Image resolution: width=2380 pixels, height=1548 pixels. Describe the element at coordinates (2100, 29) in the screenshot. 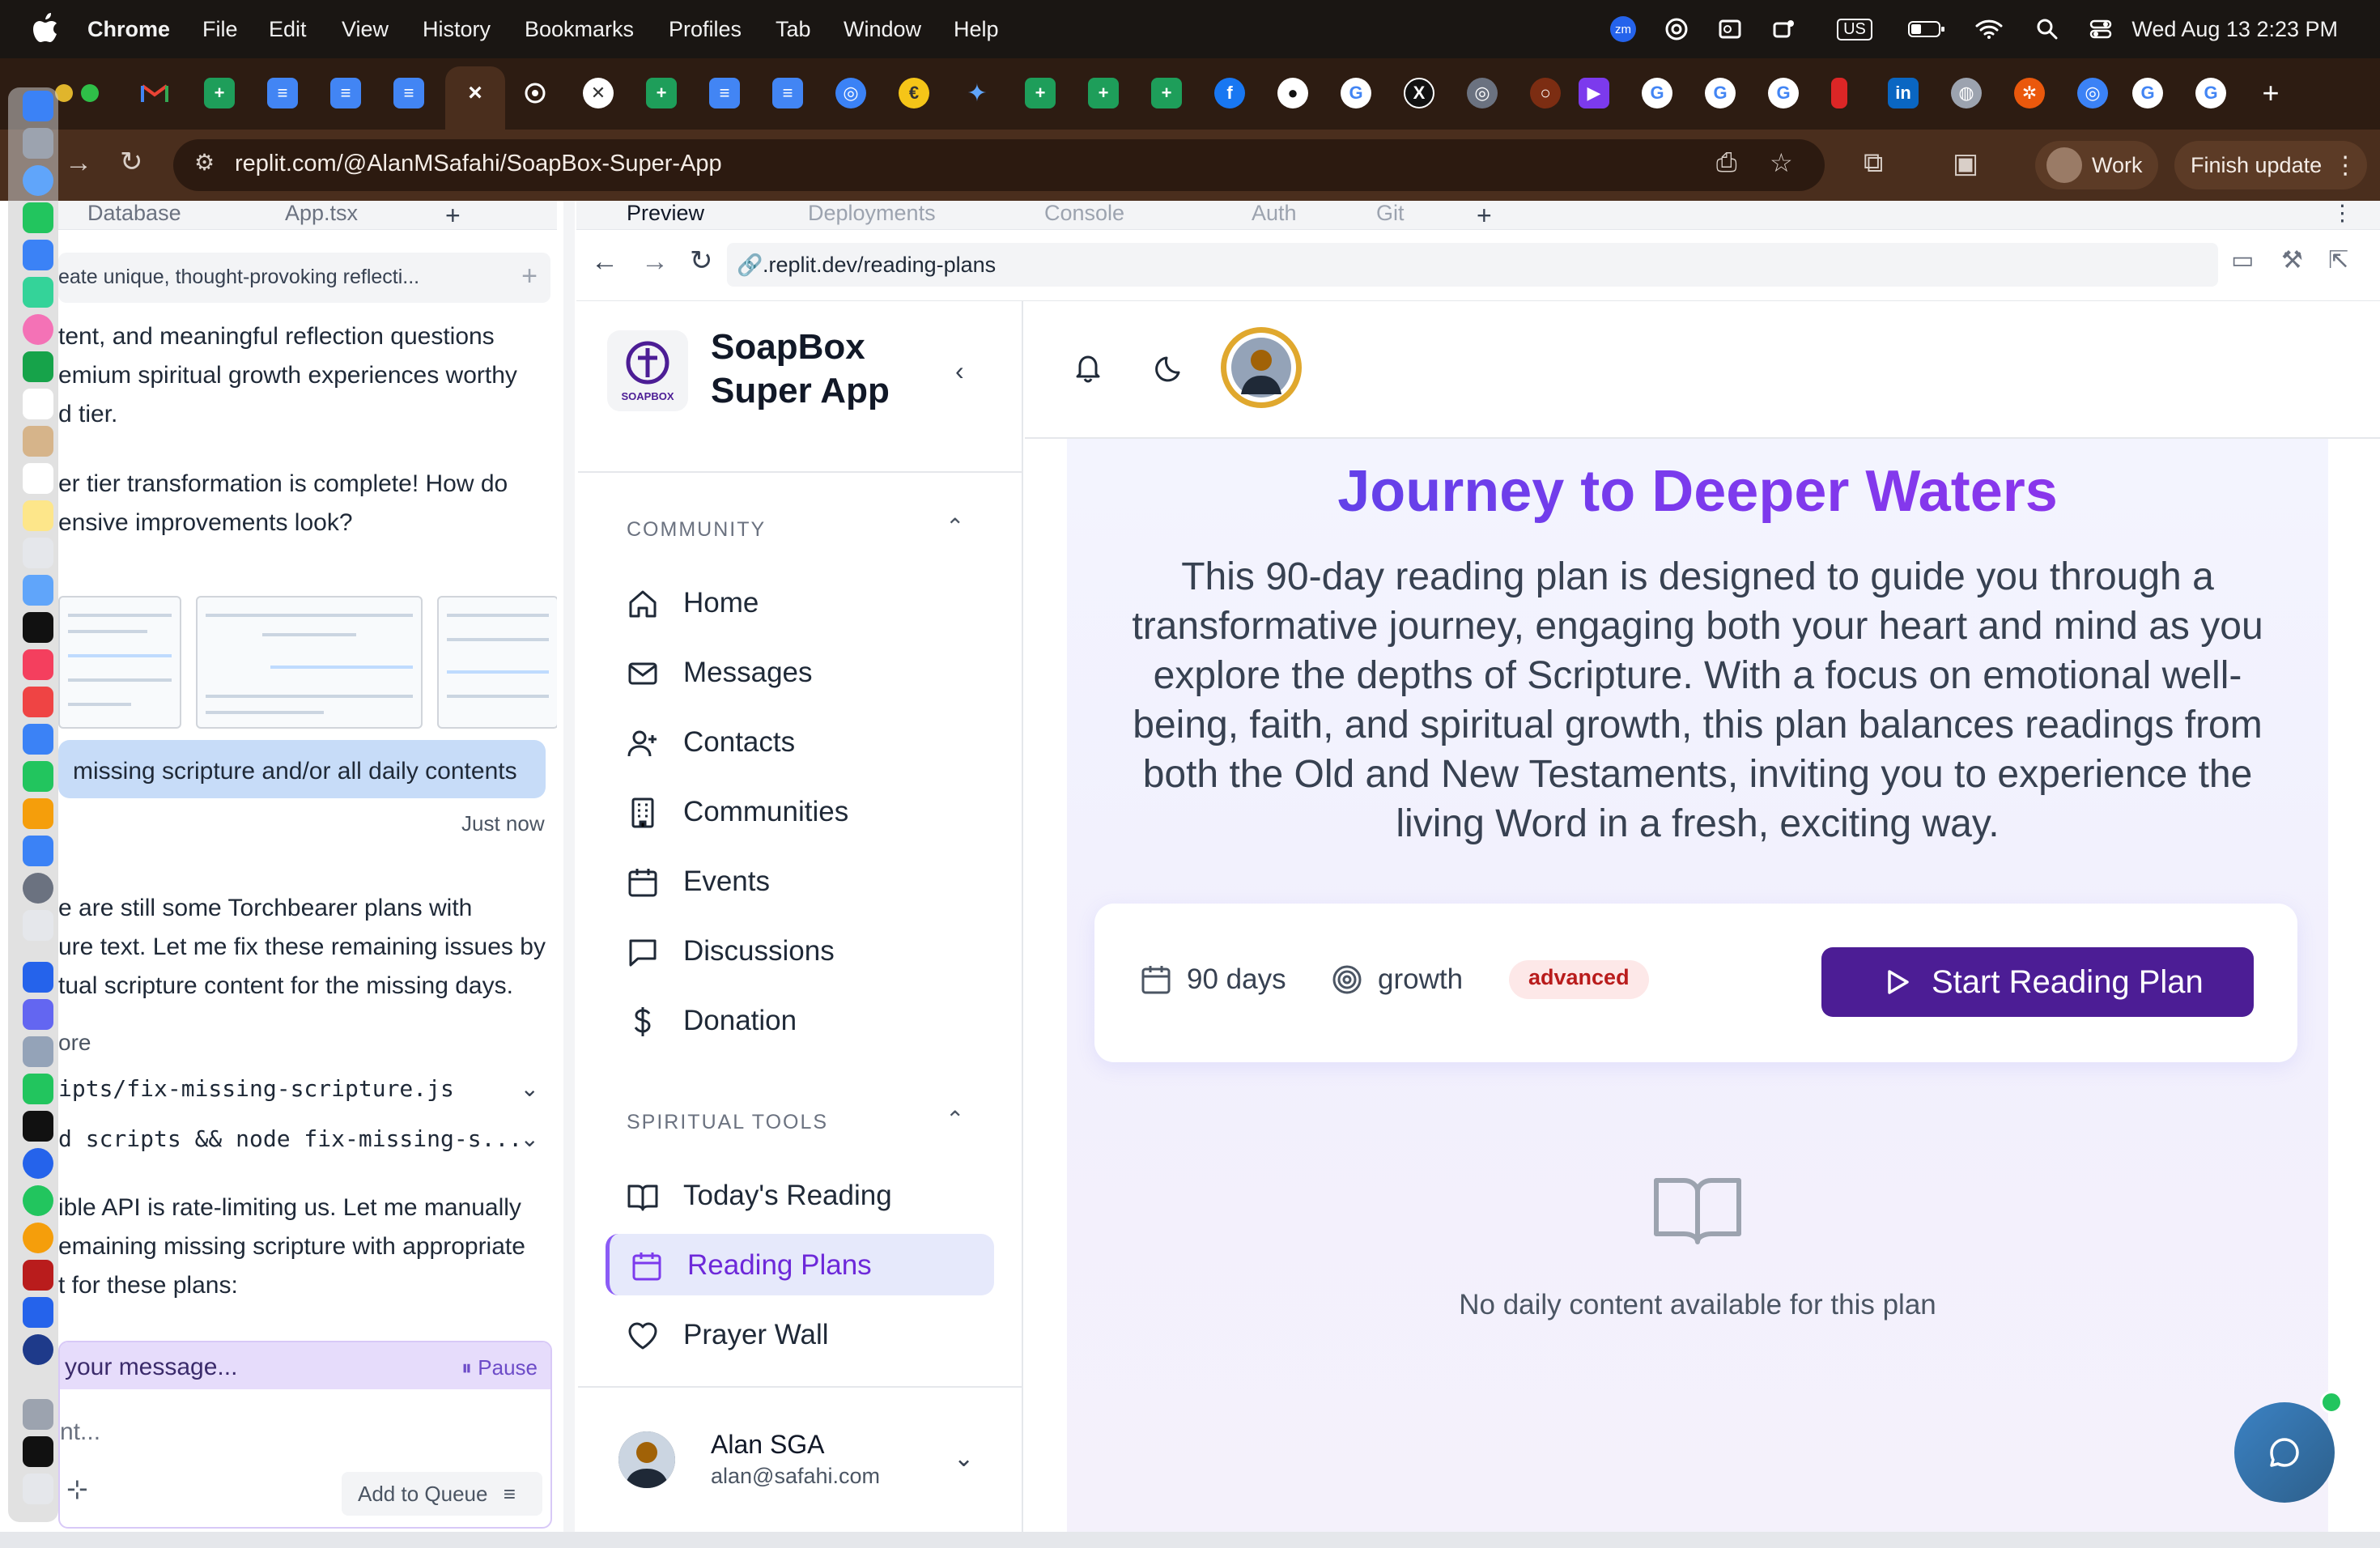

I see `control-center-icon` at that location.